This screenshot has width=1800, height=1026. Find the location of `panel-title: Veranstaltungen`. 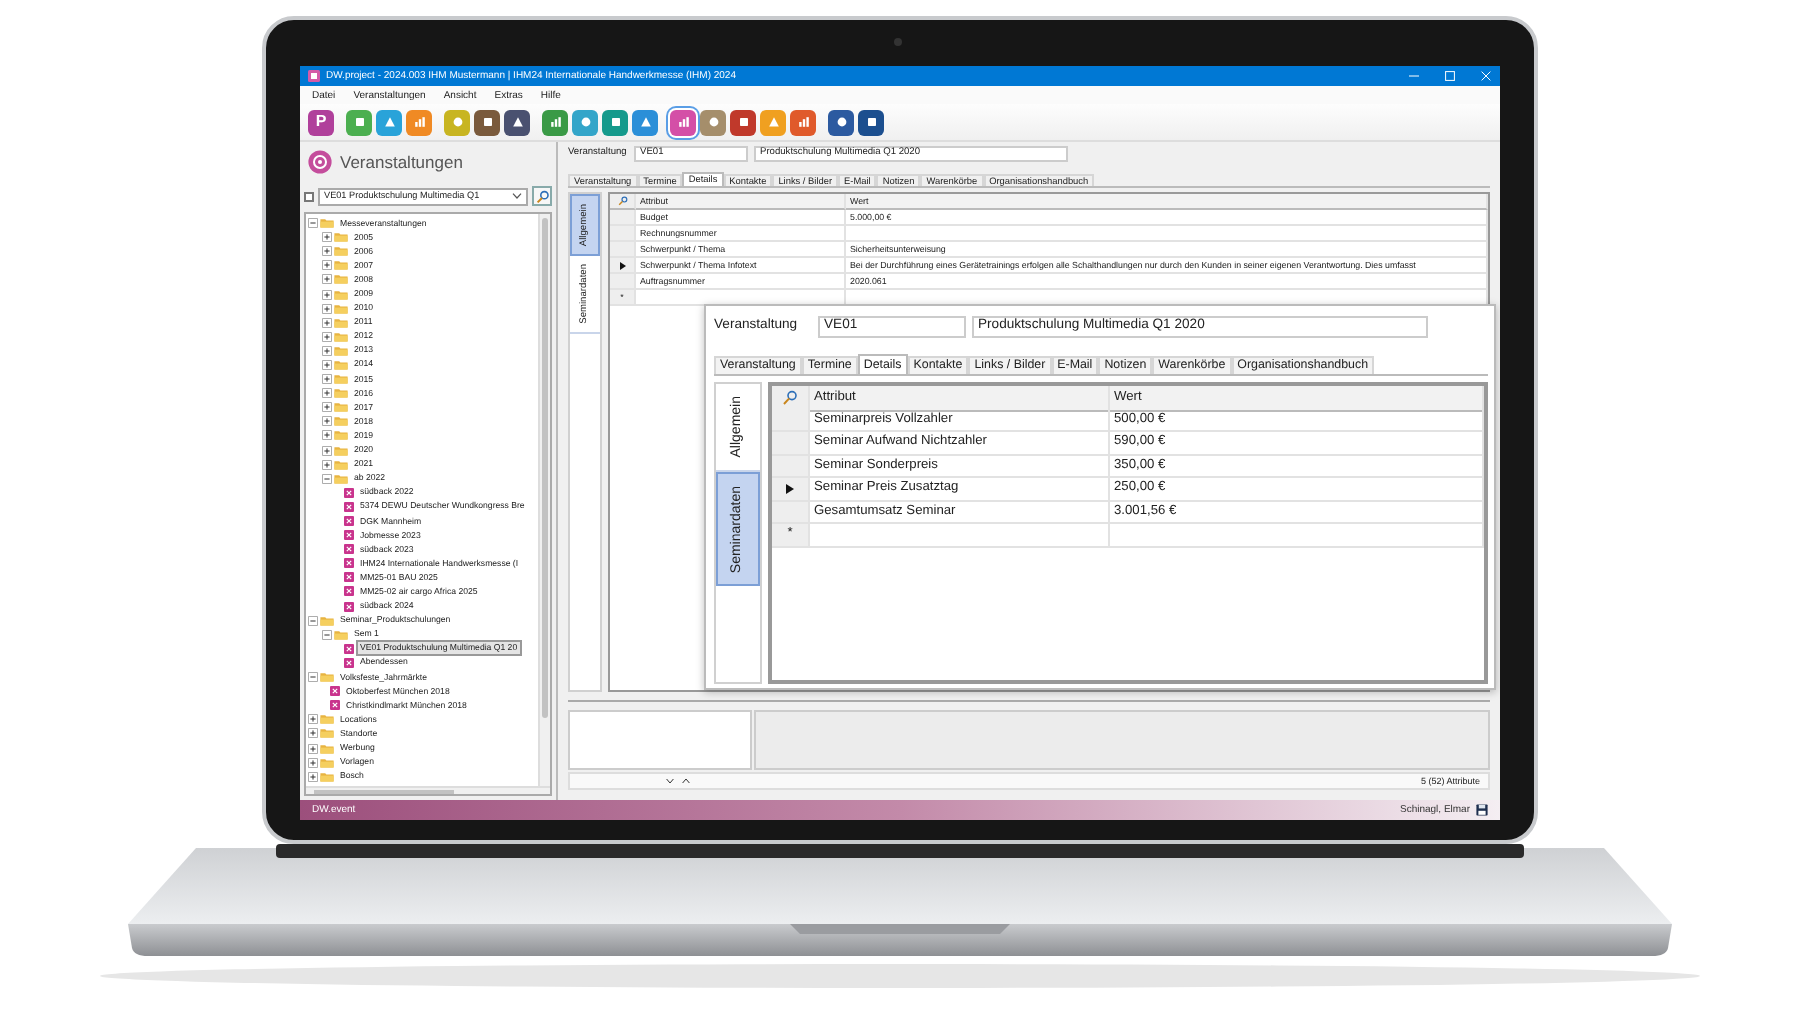

panel-title: Veranstaltungen is located at coordinates (401, 162).